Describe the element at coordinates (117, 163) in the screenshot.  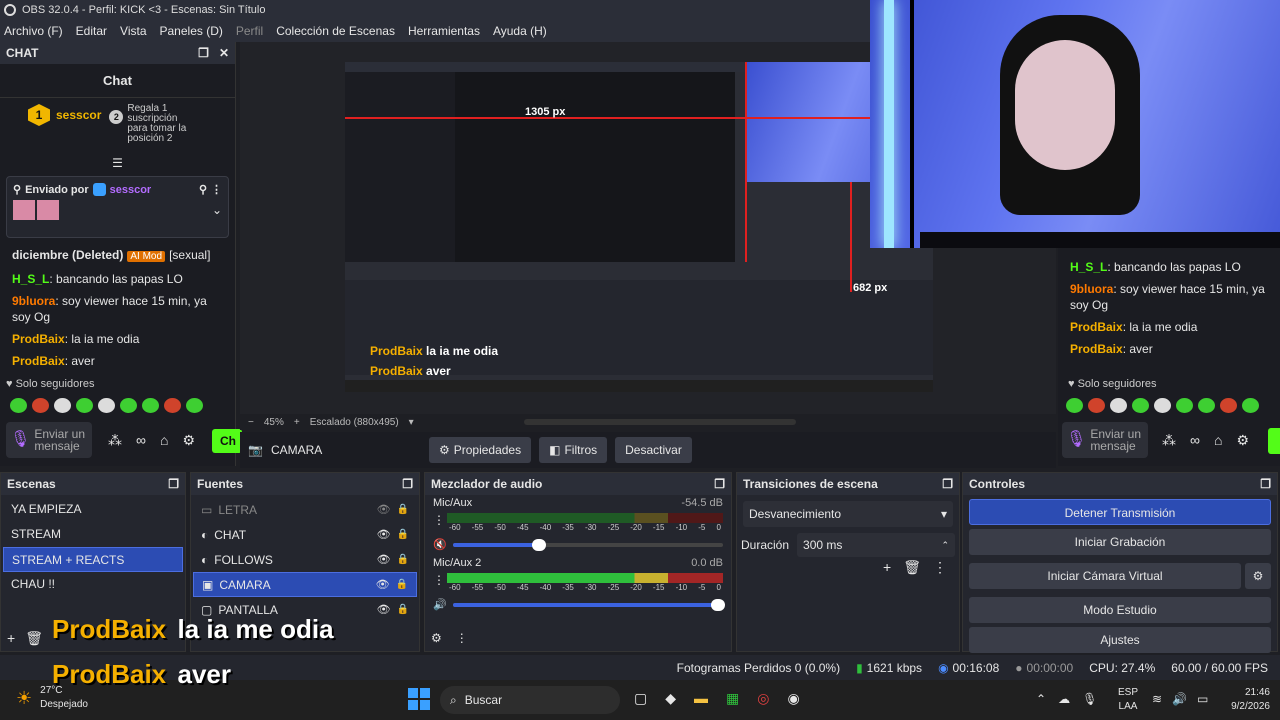
I see `collapse-icon: ☰` at that location.